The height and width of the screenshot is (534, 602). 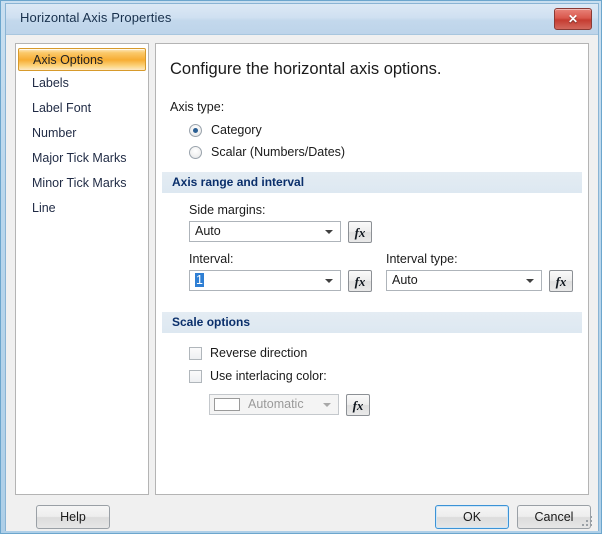 I want to click on help-button: Help, so click(x=73, y=517).